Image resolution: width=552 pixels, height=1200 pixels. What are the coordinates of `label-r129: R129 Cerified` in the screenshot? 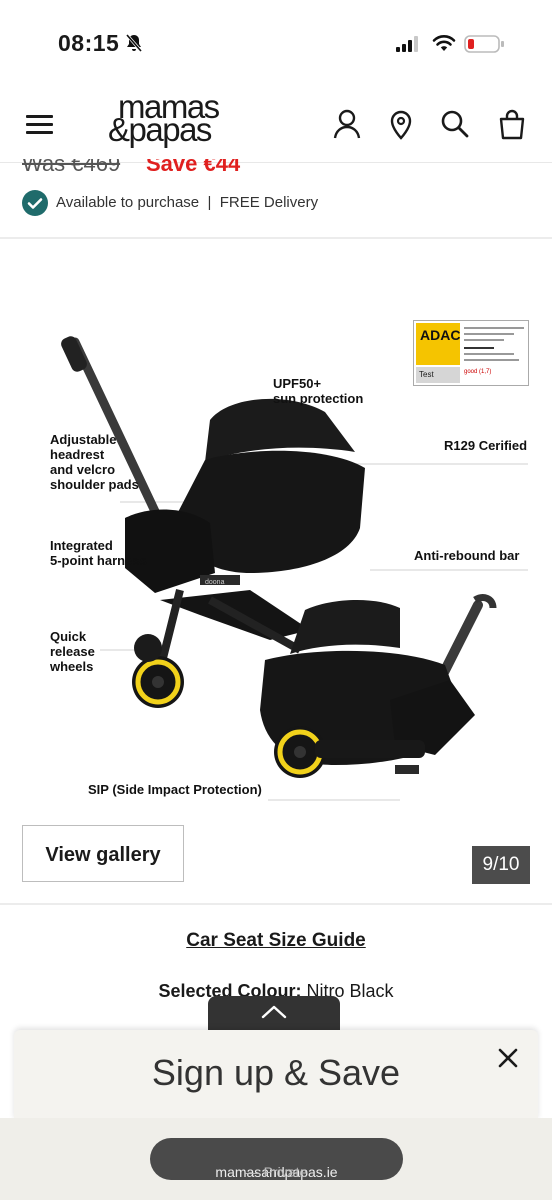 It's located at (486, 445).